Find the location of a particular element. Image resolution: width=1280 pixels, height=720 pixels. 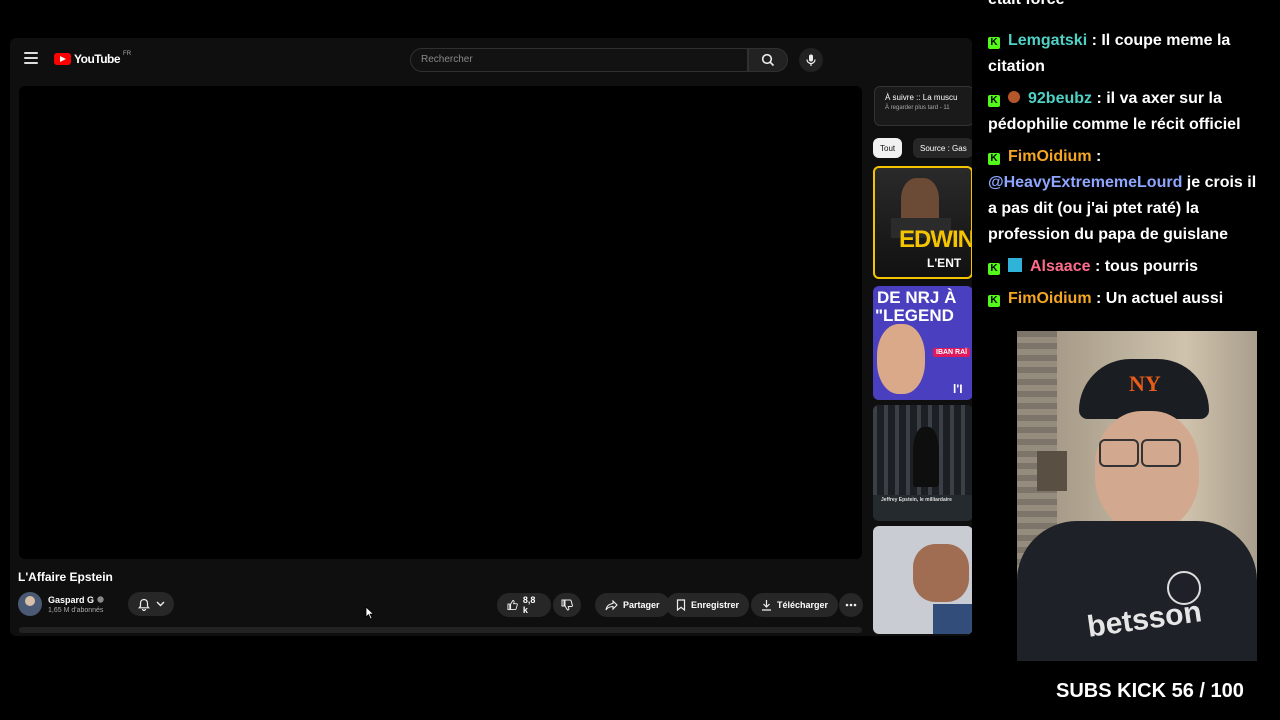

video-title: L'Affaire Epstein is located at coordinates (65, 577).